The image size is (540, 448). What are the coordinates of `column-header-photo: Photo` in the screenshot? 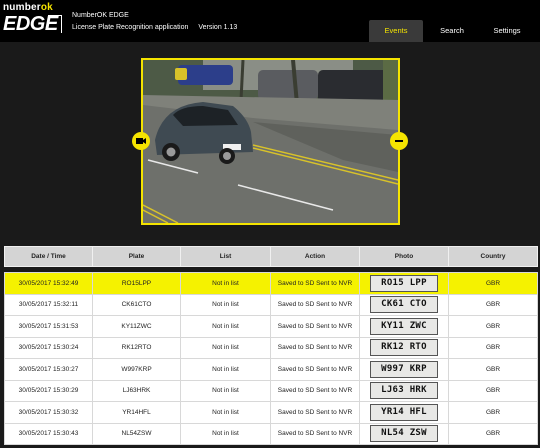 It's located at (404, 256).